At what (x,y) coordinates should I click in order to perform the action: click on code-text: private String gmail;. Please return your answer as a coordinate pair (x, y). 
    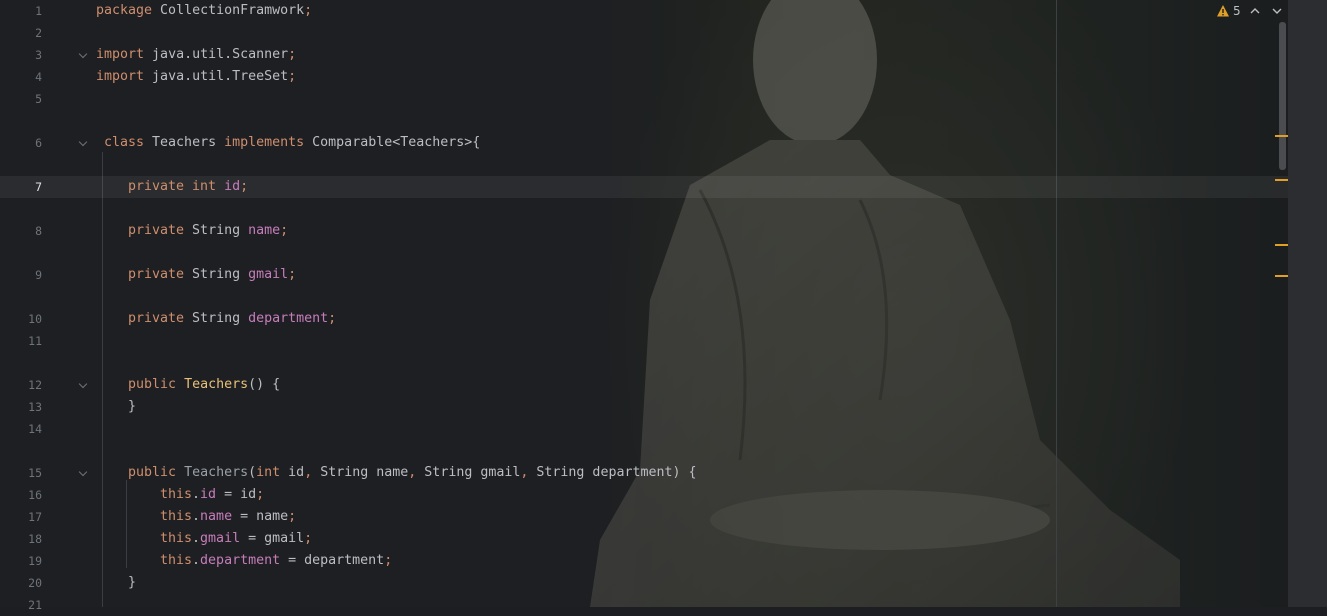
    Looking at the image, I should click on (212, 275).